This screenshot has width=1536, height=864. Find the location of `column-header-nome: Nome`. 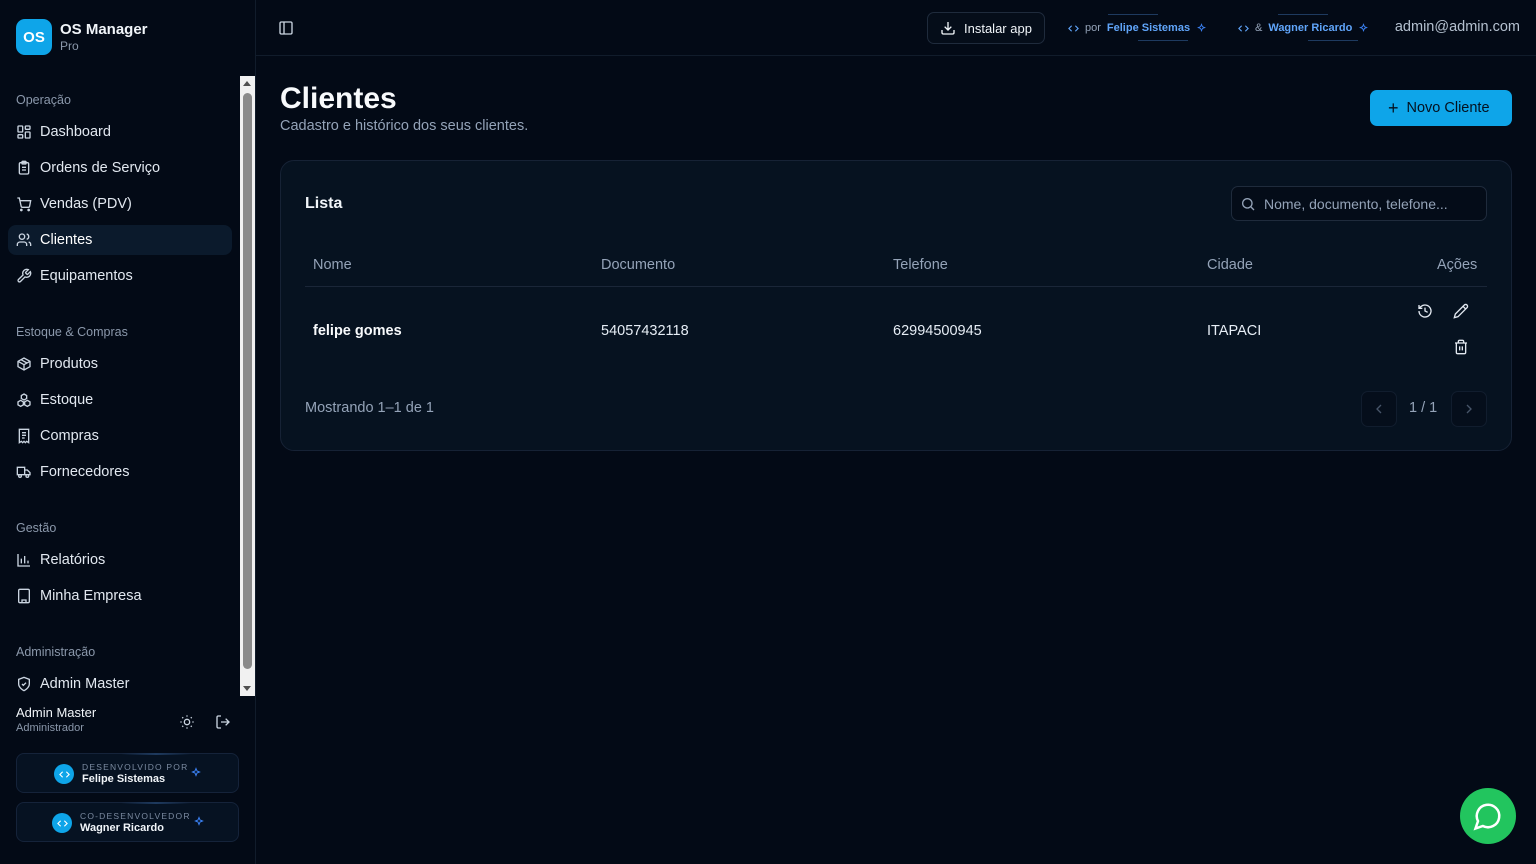

column-header-nome: Nome is located at coordinates (332, 265).